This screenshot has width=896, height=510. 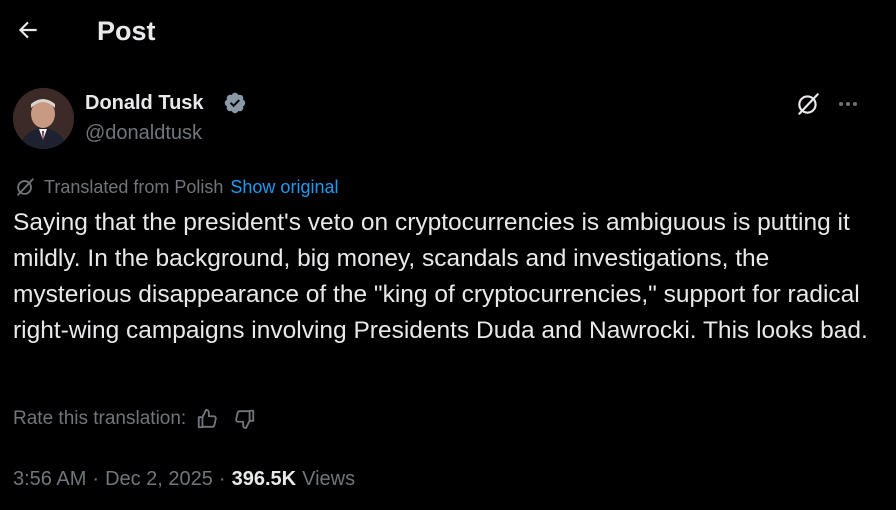 What do you see at coordinates (25, 187) in the screenshot?
I see `grok-translate-icon` at bounding box center [25, 187].